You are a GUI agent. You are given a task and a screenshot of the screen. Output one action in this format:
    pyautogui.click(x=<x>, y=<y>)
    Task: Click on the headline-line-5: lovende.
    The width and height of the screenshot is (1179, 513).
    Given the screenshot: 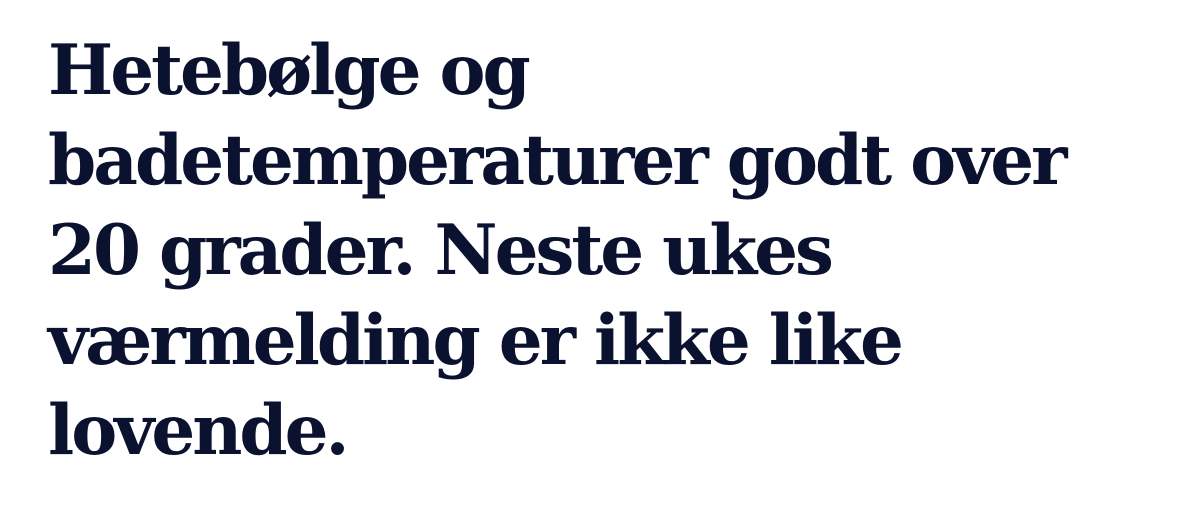 What is the action you would take?
    pyautogui.click(x=199, y=430)
    